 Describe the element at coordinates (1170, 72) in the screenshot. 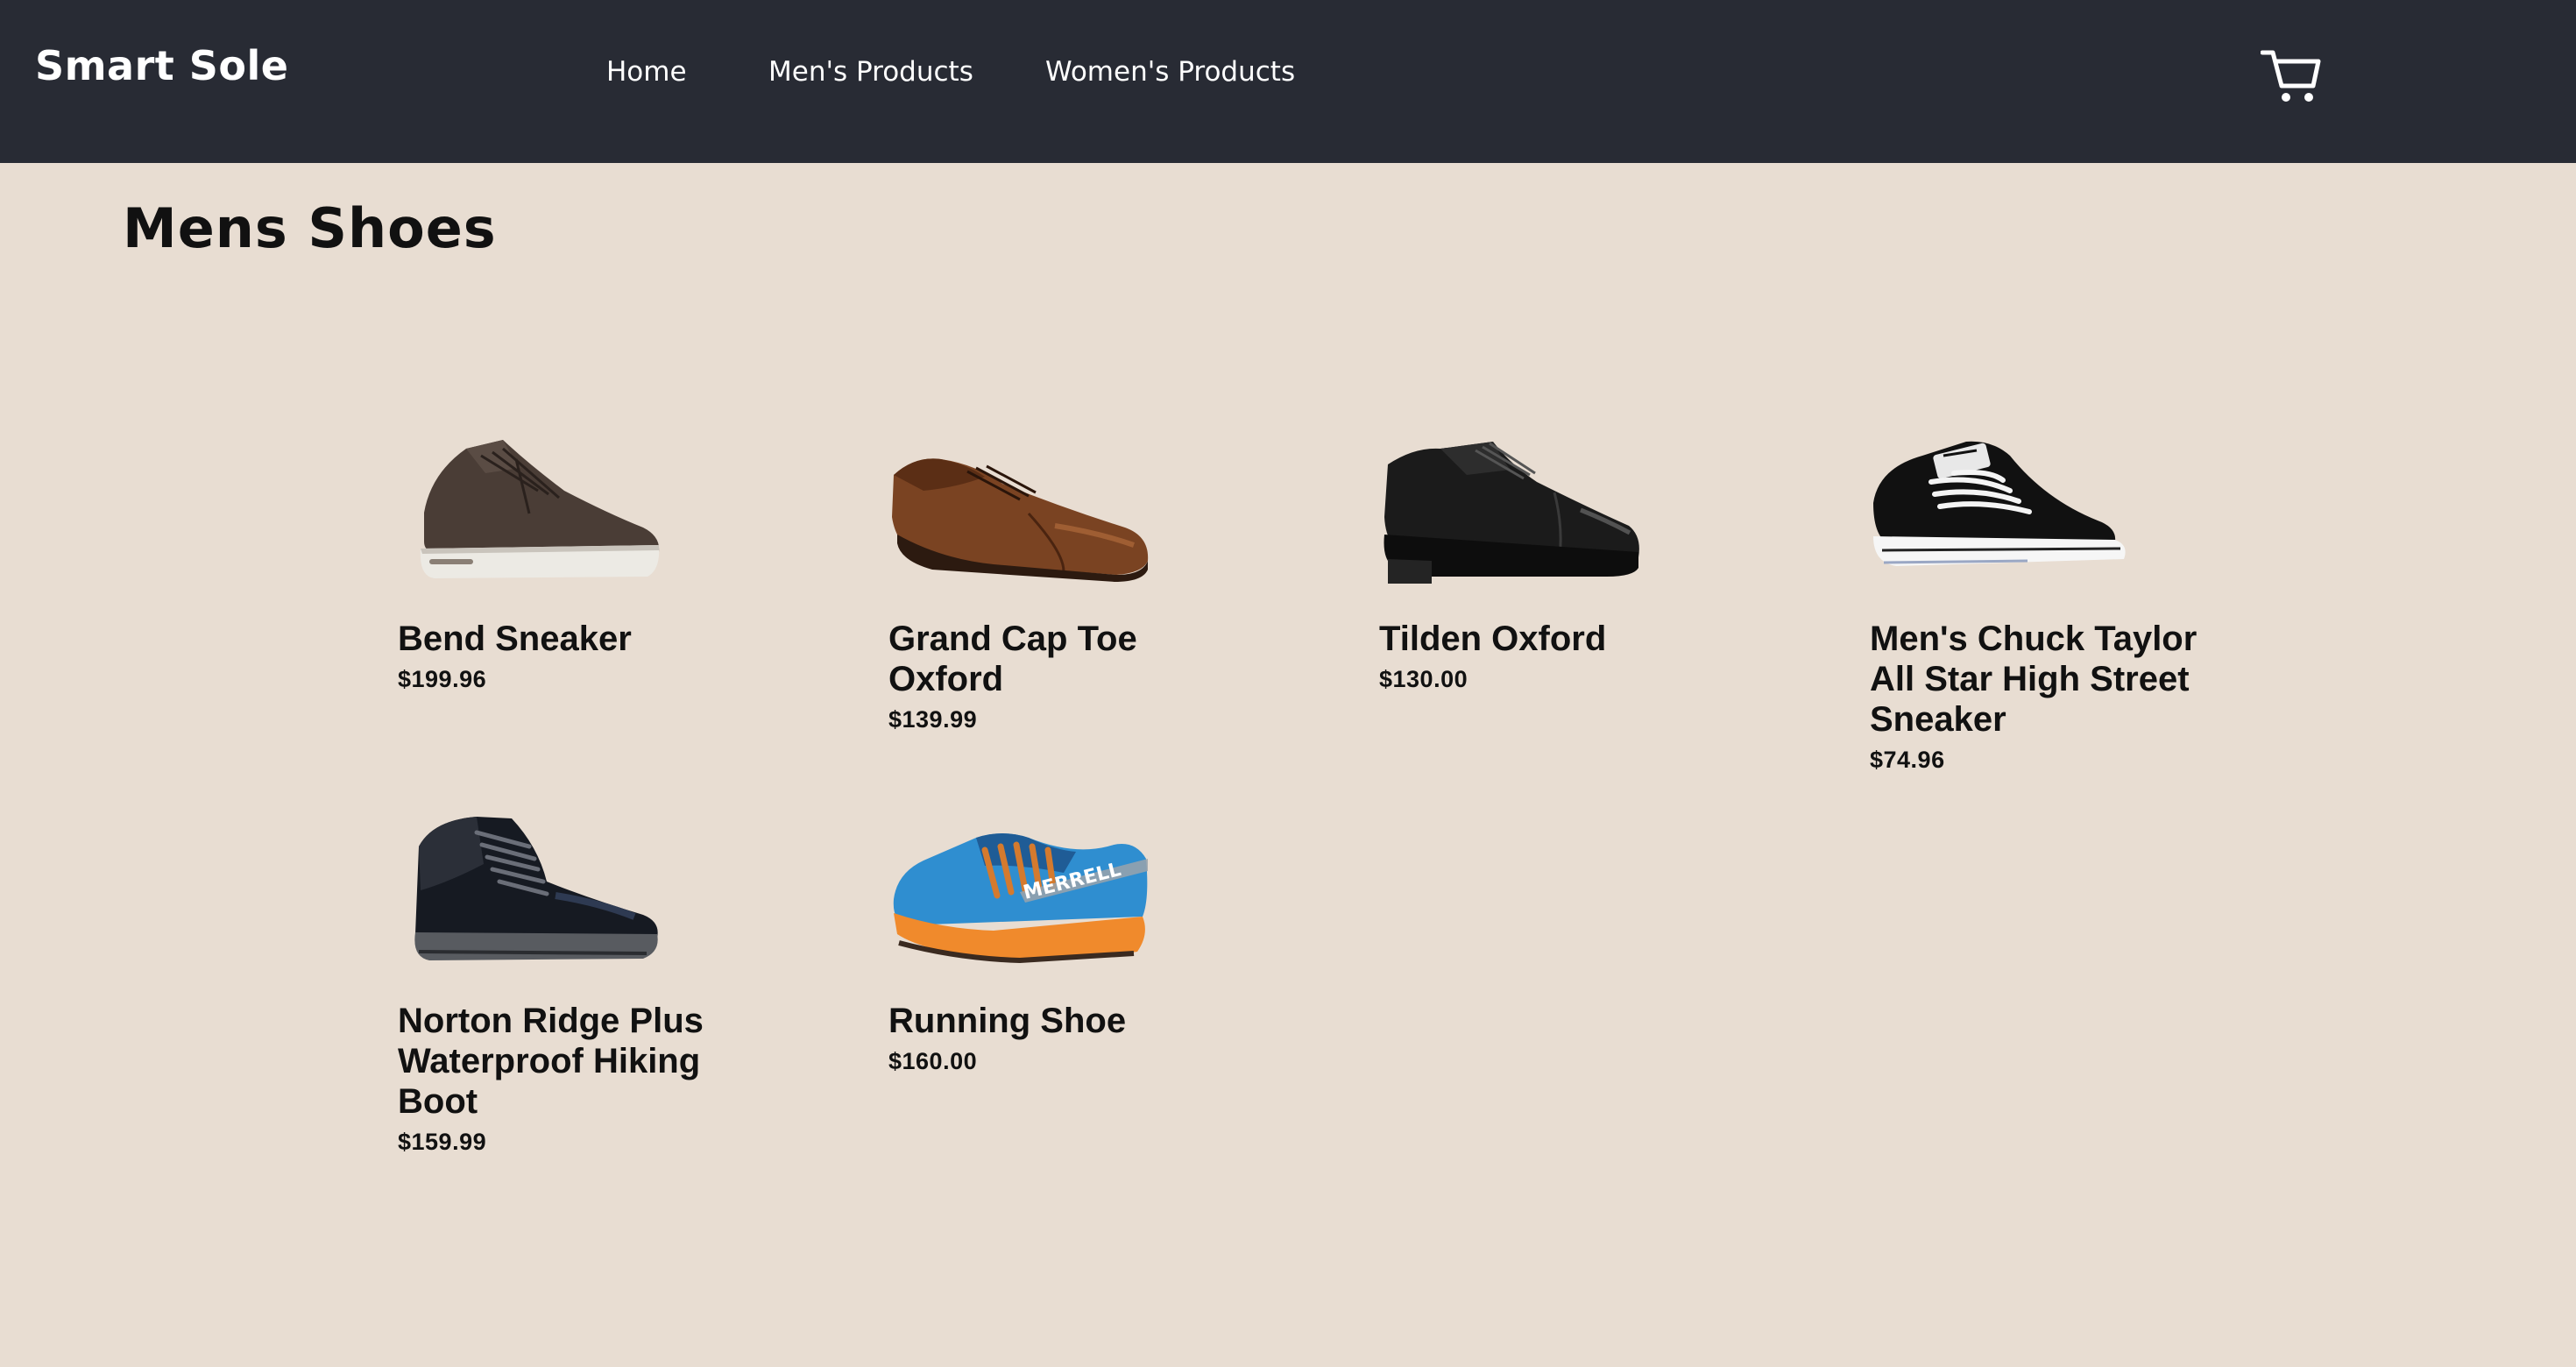

I see `nav-womens-products: Women's Products` at that location.